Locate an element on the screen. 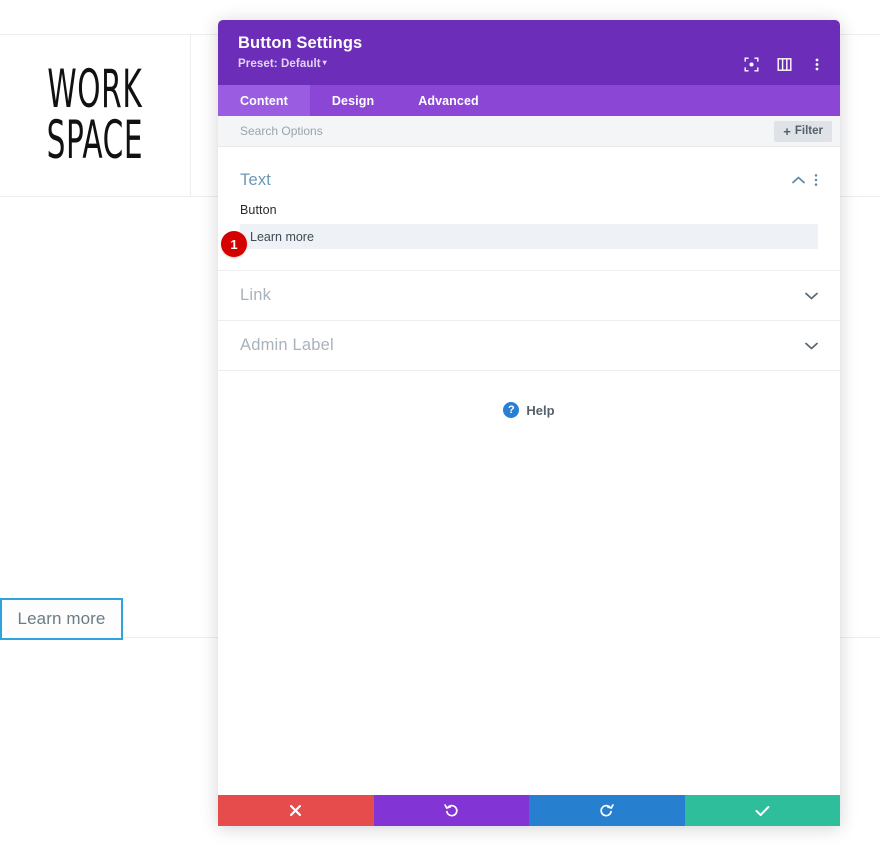 This screenshot has height=855, width=880. layout-toggle-icon is located at coordinates (784, 64).